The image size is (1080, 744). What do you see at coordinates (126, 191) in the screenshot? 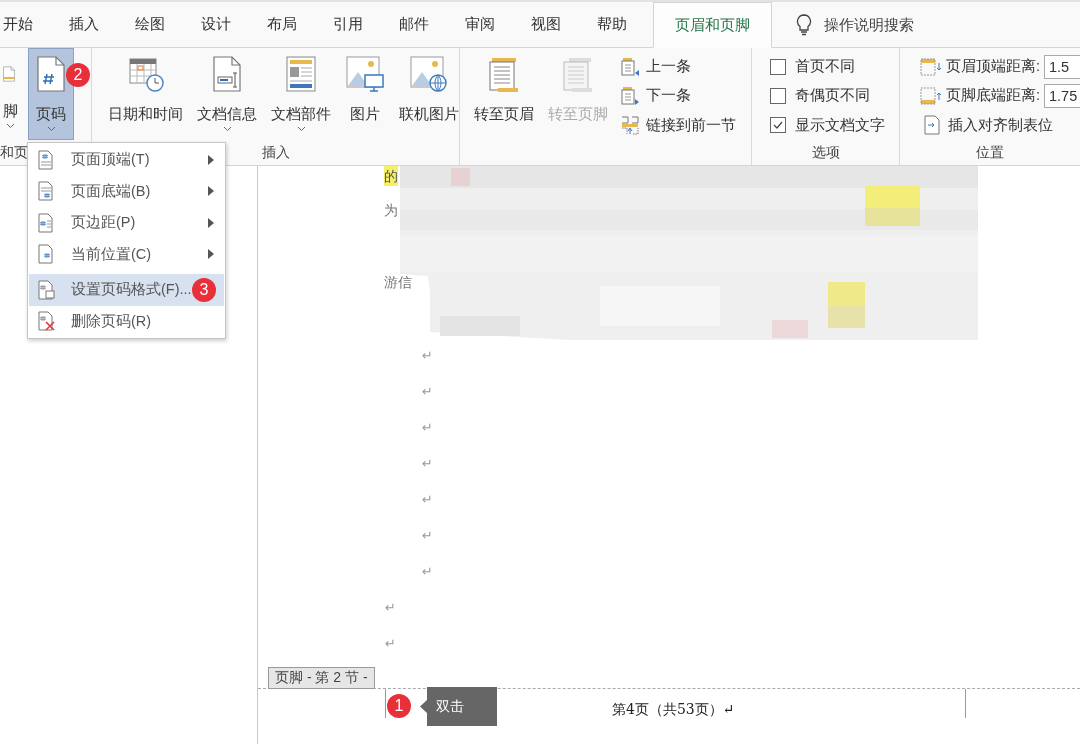
I see `menu-item: 页面底端(B)` at bounding box center [126, 191].